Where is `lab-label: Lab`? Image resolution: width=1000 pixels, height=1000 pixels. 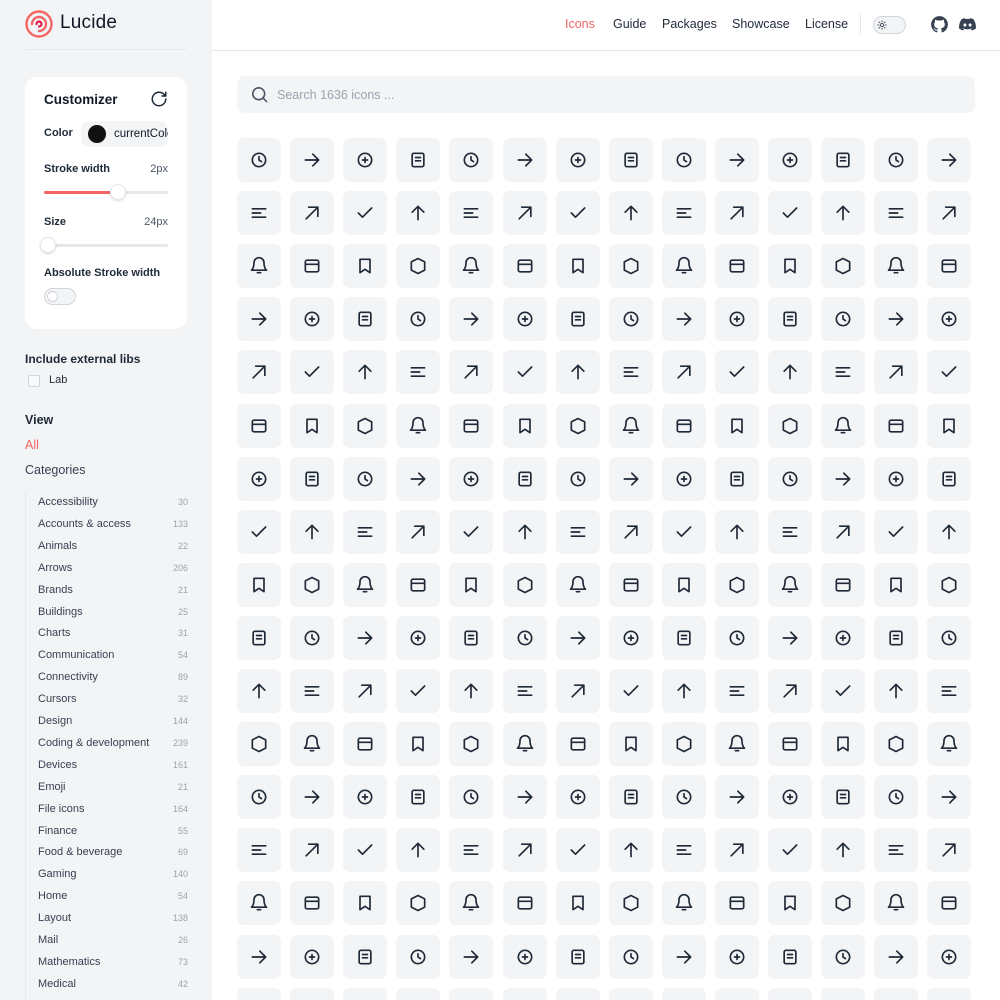 lab-label: Lab is located at coordinates (58, 380).